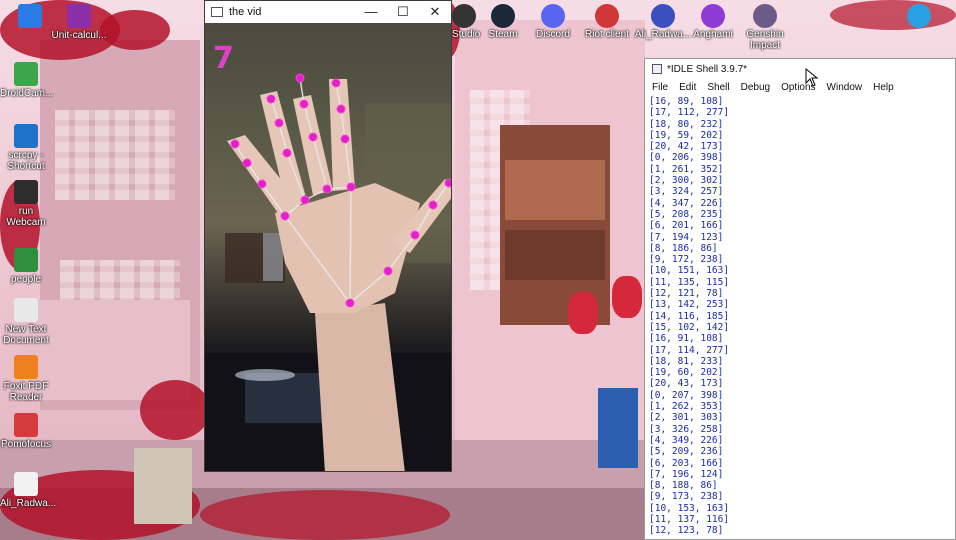 The image size is (956, 540). Describe the element at coordinates (686, 147) in the screenshot. I see `output-line: [20, 42, 173]` at that location.